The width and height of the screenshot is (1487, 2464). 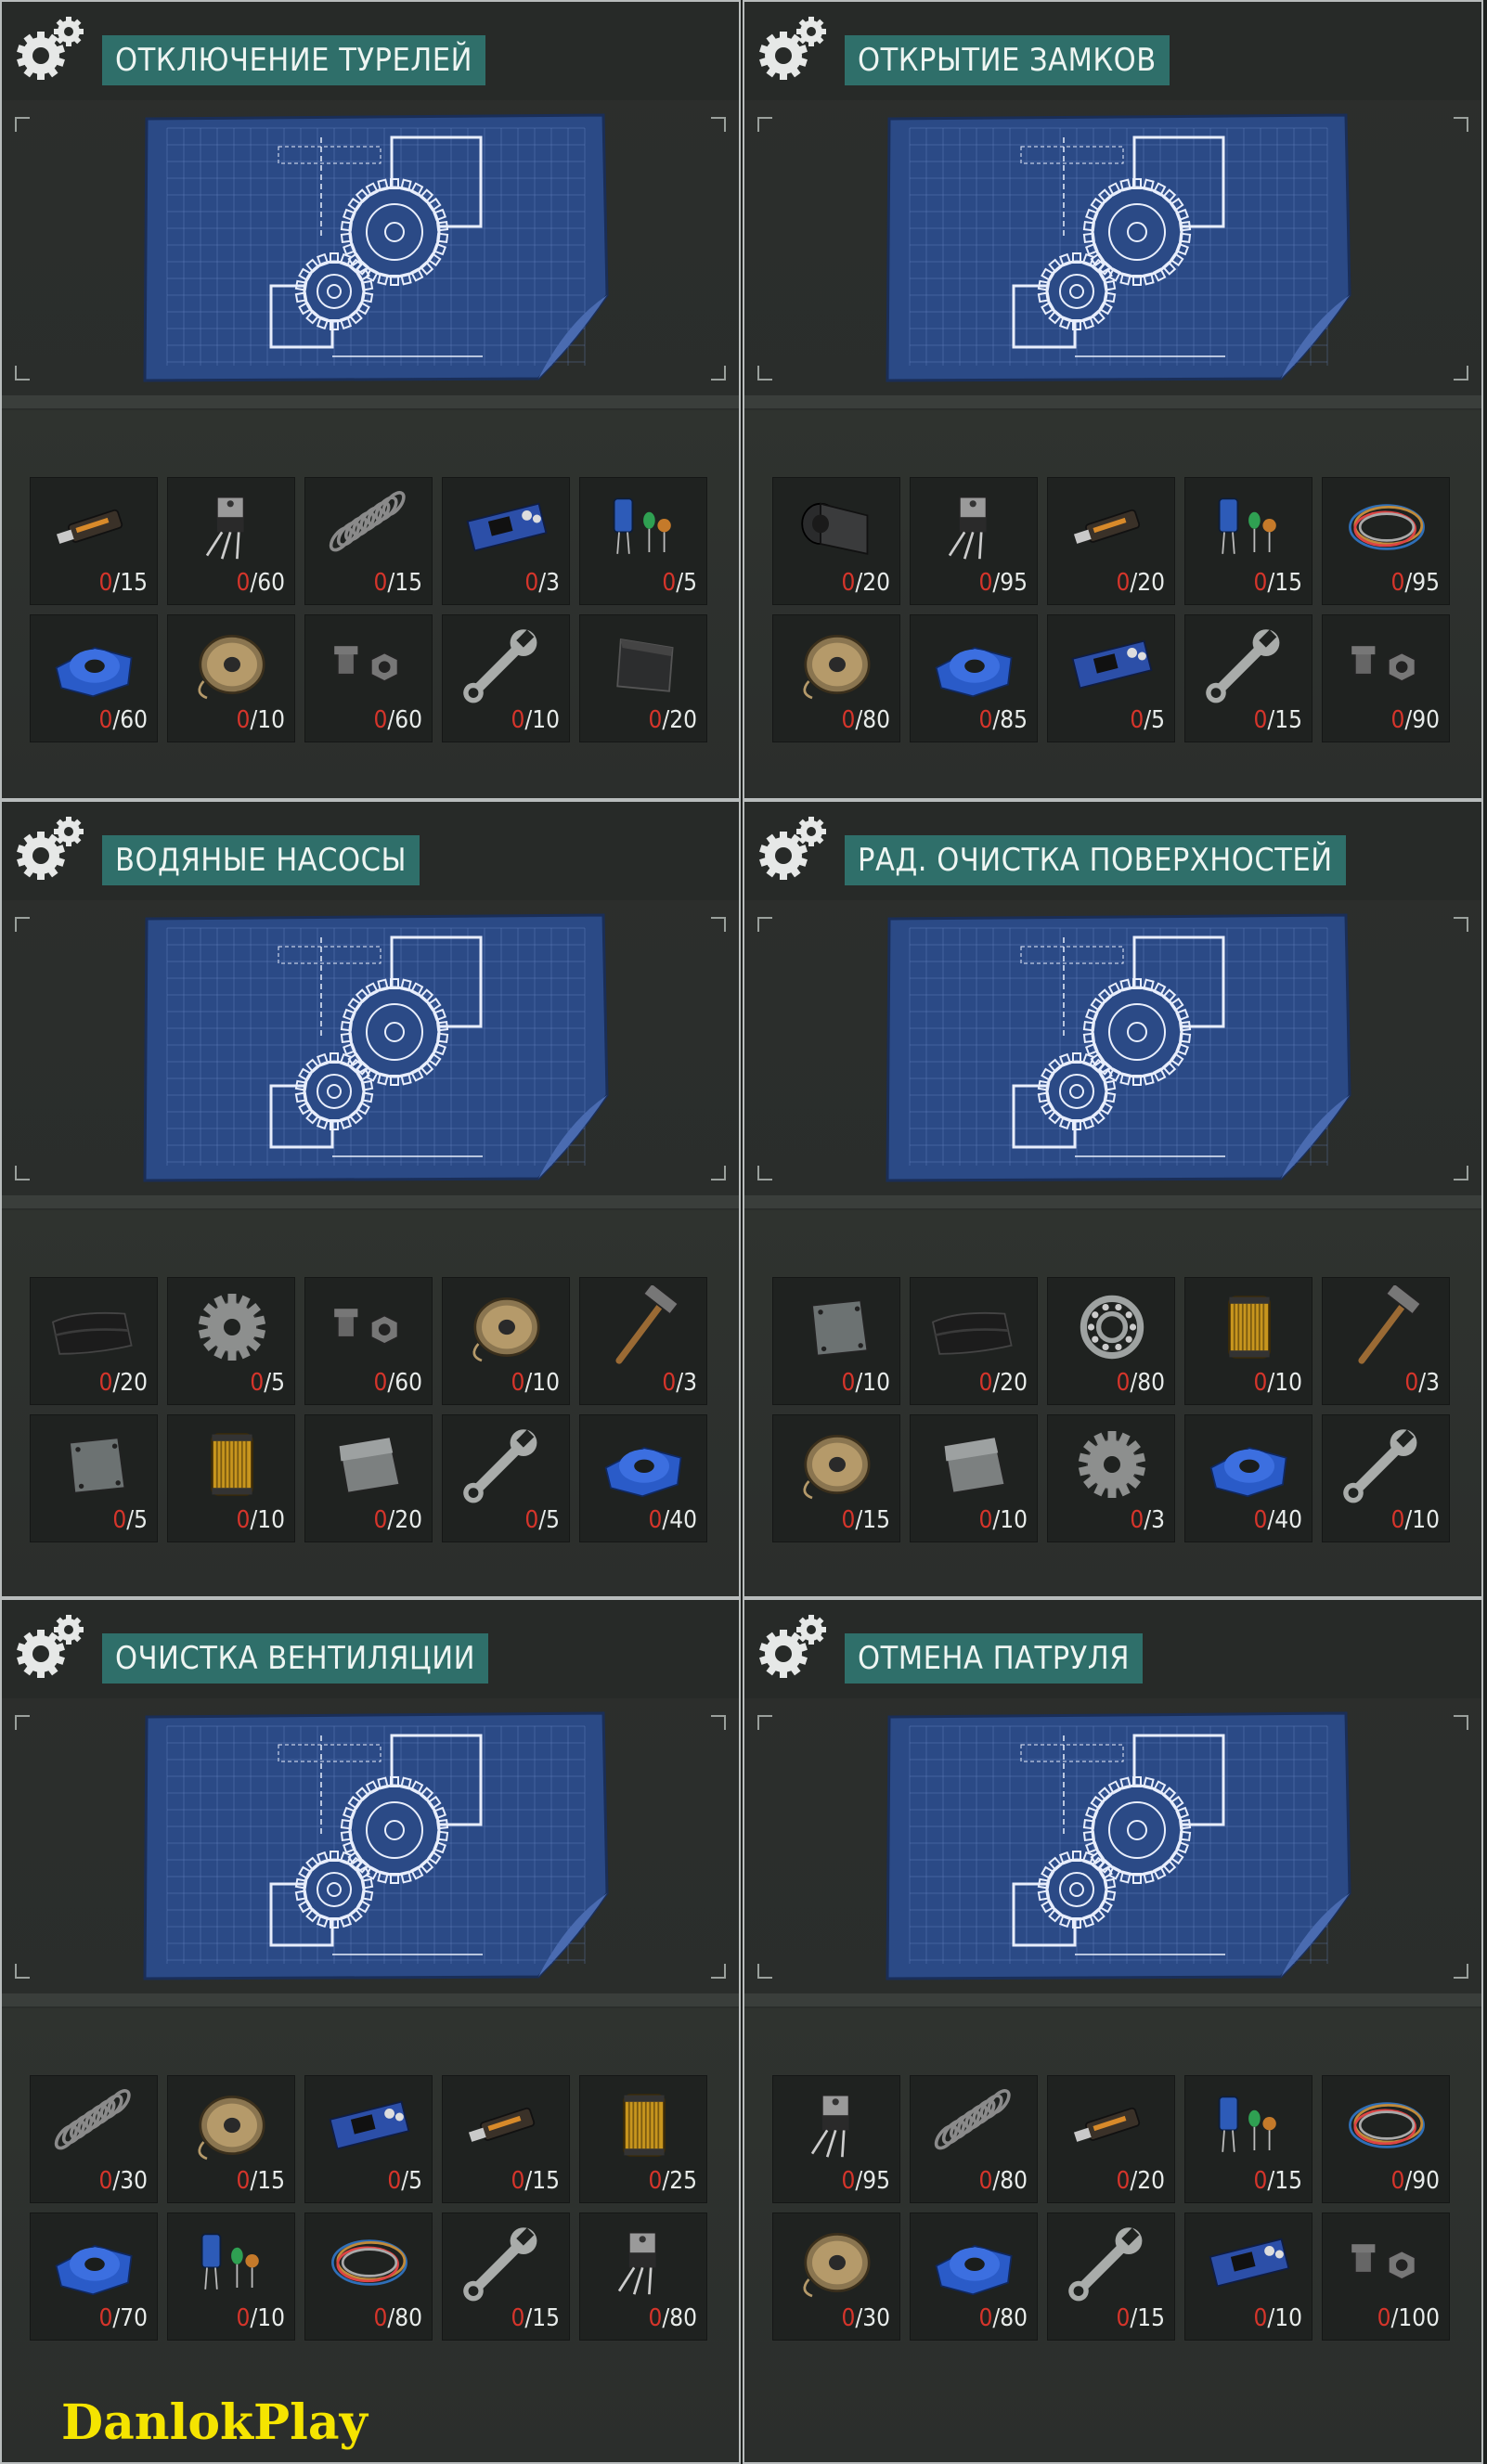 I want to click on ingredient-slot: 0/100, so click(x=1386, y=2276).